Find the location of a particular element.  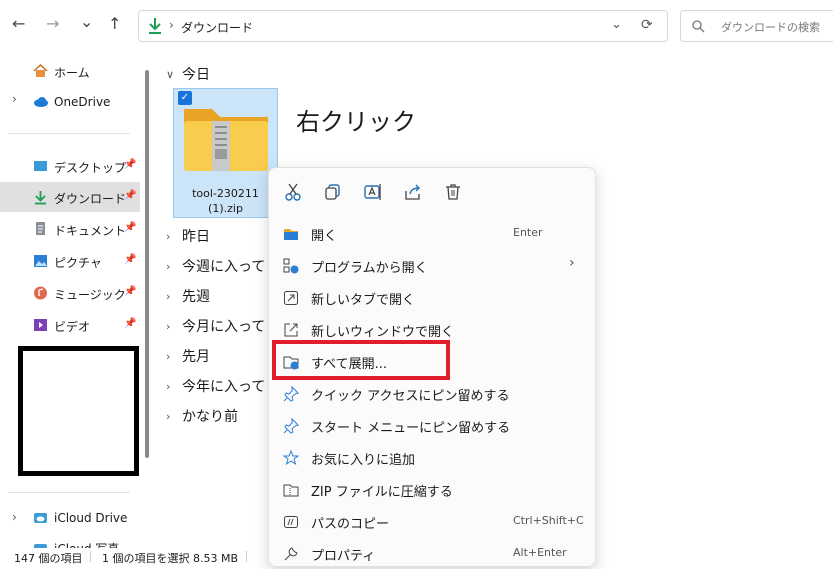

sidebar-scrollbar is located at coordinates (147, 264).